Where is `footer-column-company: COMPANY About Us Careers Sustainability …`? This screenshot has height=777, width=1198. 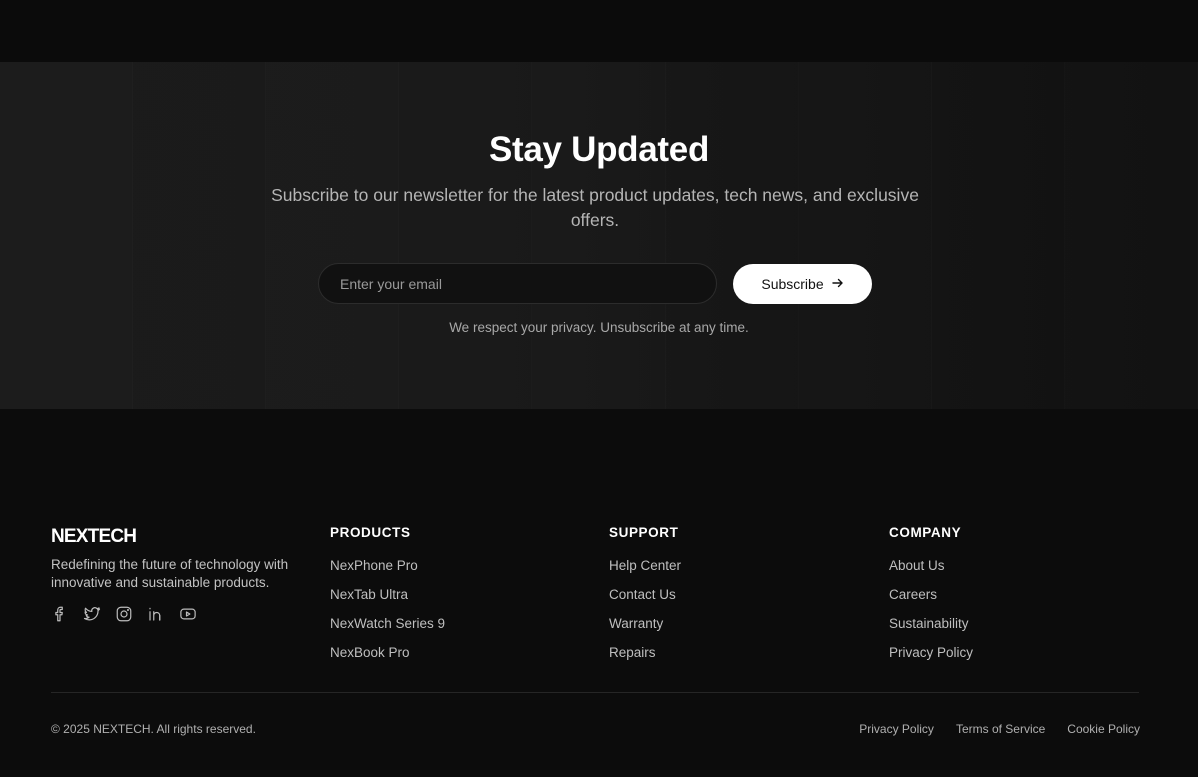
footer-column-company: COMPANY About Us Careers Sustainability … is located at coordinates (931, 599).